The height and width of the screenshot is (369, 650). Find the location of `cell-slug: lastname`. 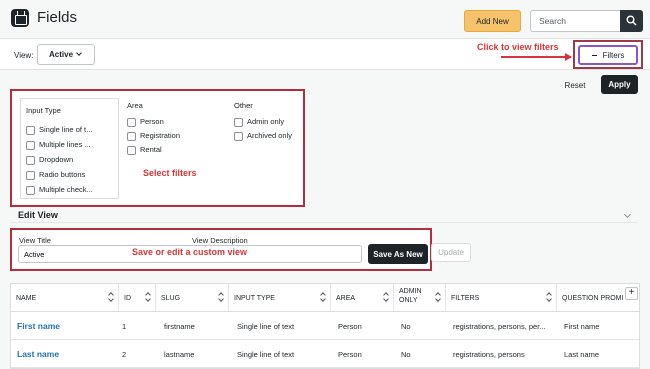

cell-slug: lastname is located at coordinates (179, 354).